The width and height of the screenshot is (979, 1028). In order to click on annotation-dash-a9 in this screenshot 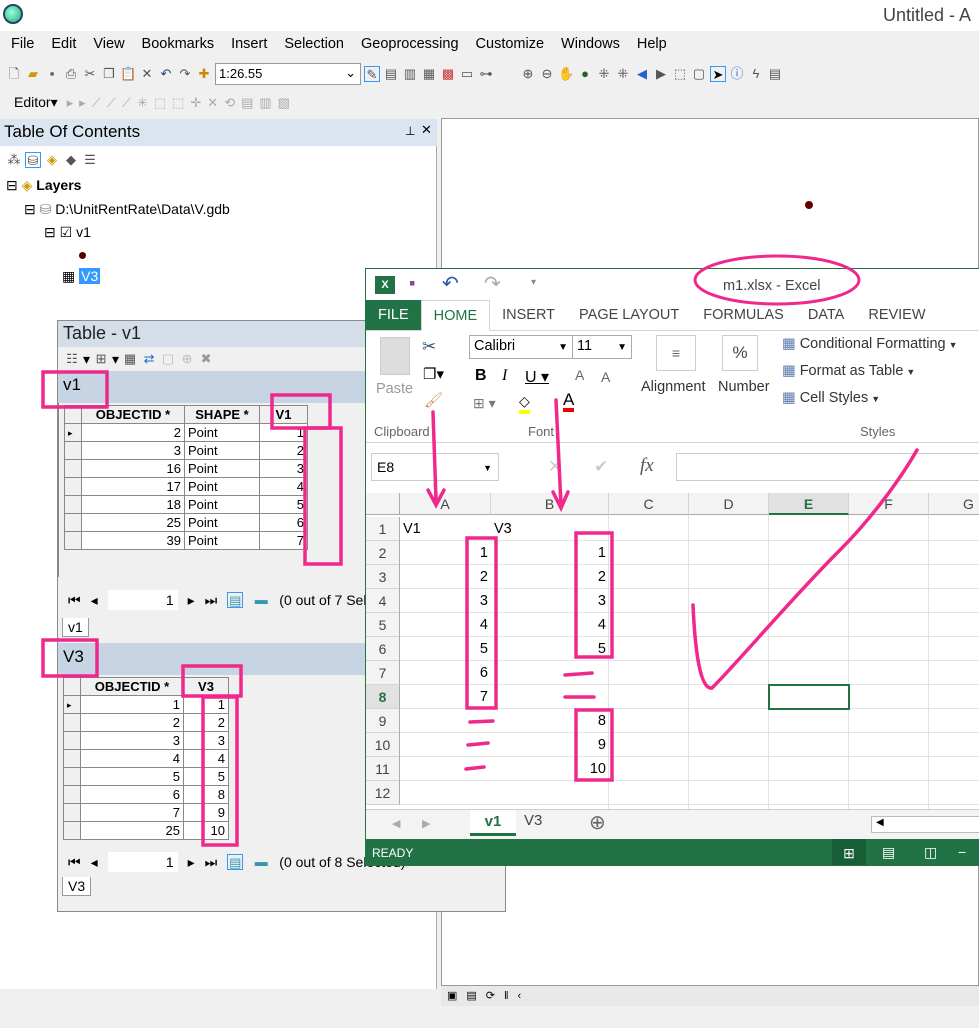, I will do `click(481, 721)`.